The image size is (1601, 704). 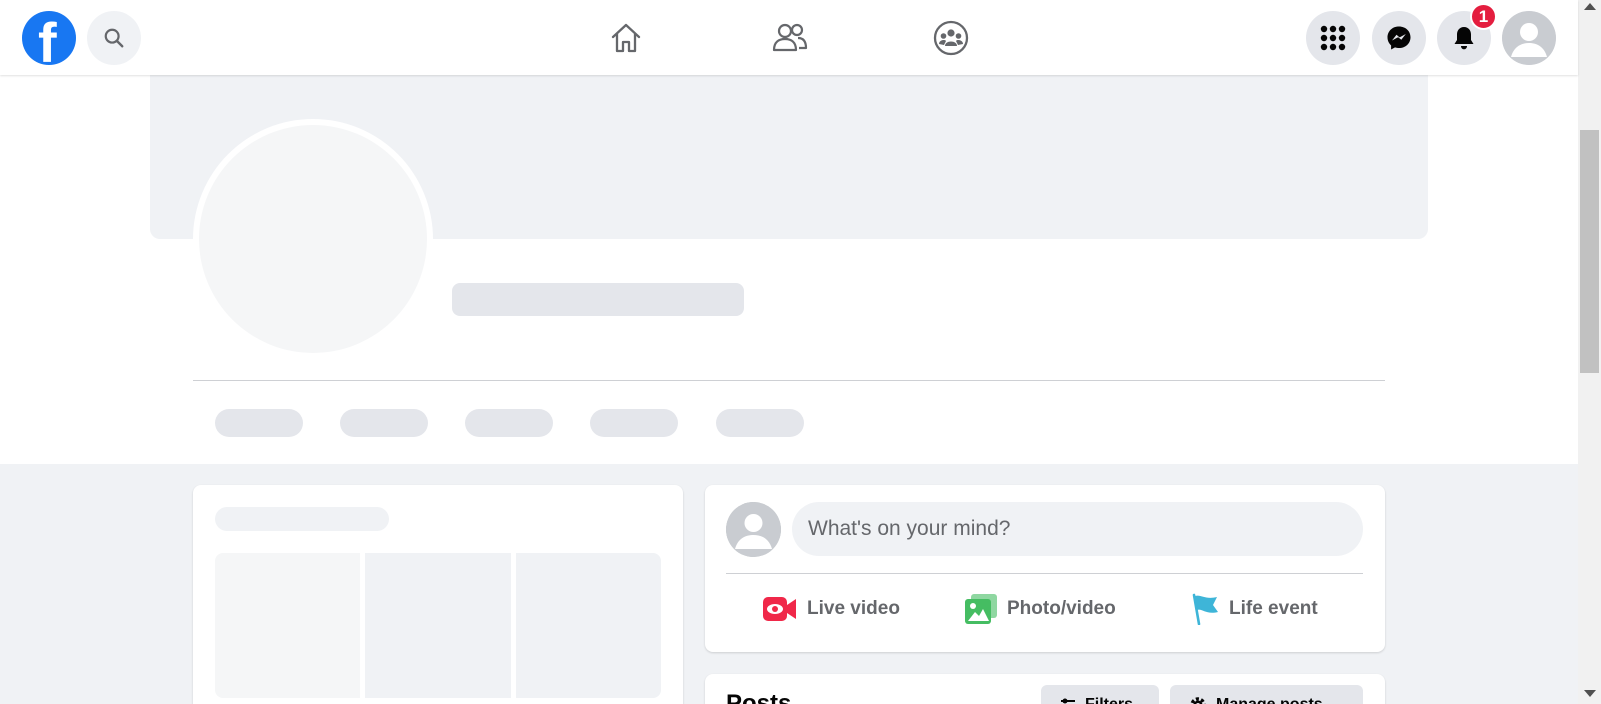 I want to click on photos-card-placeholder, so click(x=438, y=594).